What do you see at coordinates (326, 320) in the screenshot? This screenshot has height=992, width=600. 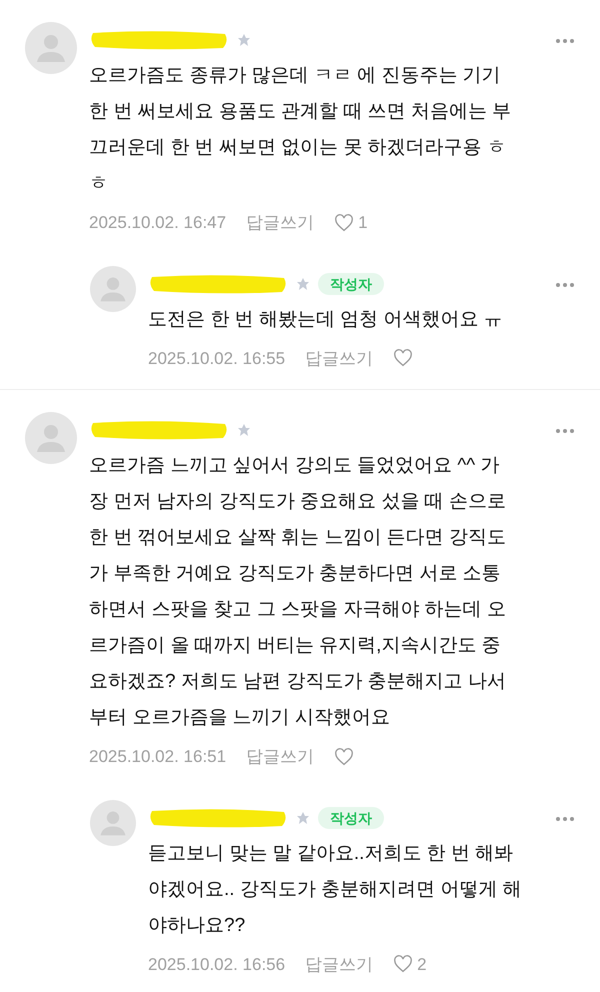 I see `comment-text: 도전은 한 번 해봤는데 엄청 어색했어요 ㅠ` at bounding box center [326, 320].